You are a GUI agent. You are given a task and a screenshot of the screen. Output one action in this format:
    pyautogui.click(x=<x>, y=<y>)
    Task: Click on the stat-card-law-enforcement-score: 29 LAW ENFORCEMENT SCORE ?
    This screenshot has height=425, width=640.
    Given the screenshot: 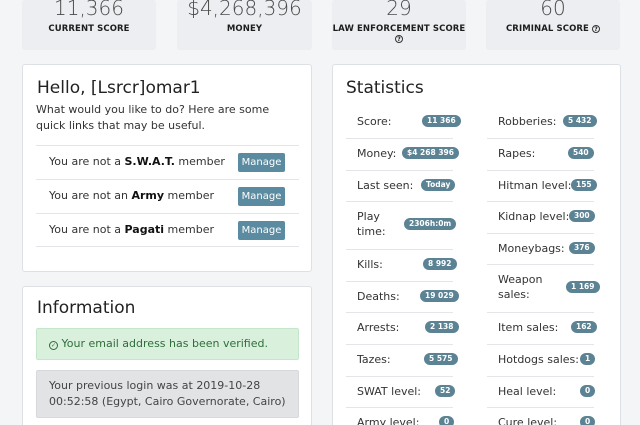 What is the action you would take?
    pyautogui.click(x=399, y=25)
    